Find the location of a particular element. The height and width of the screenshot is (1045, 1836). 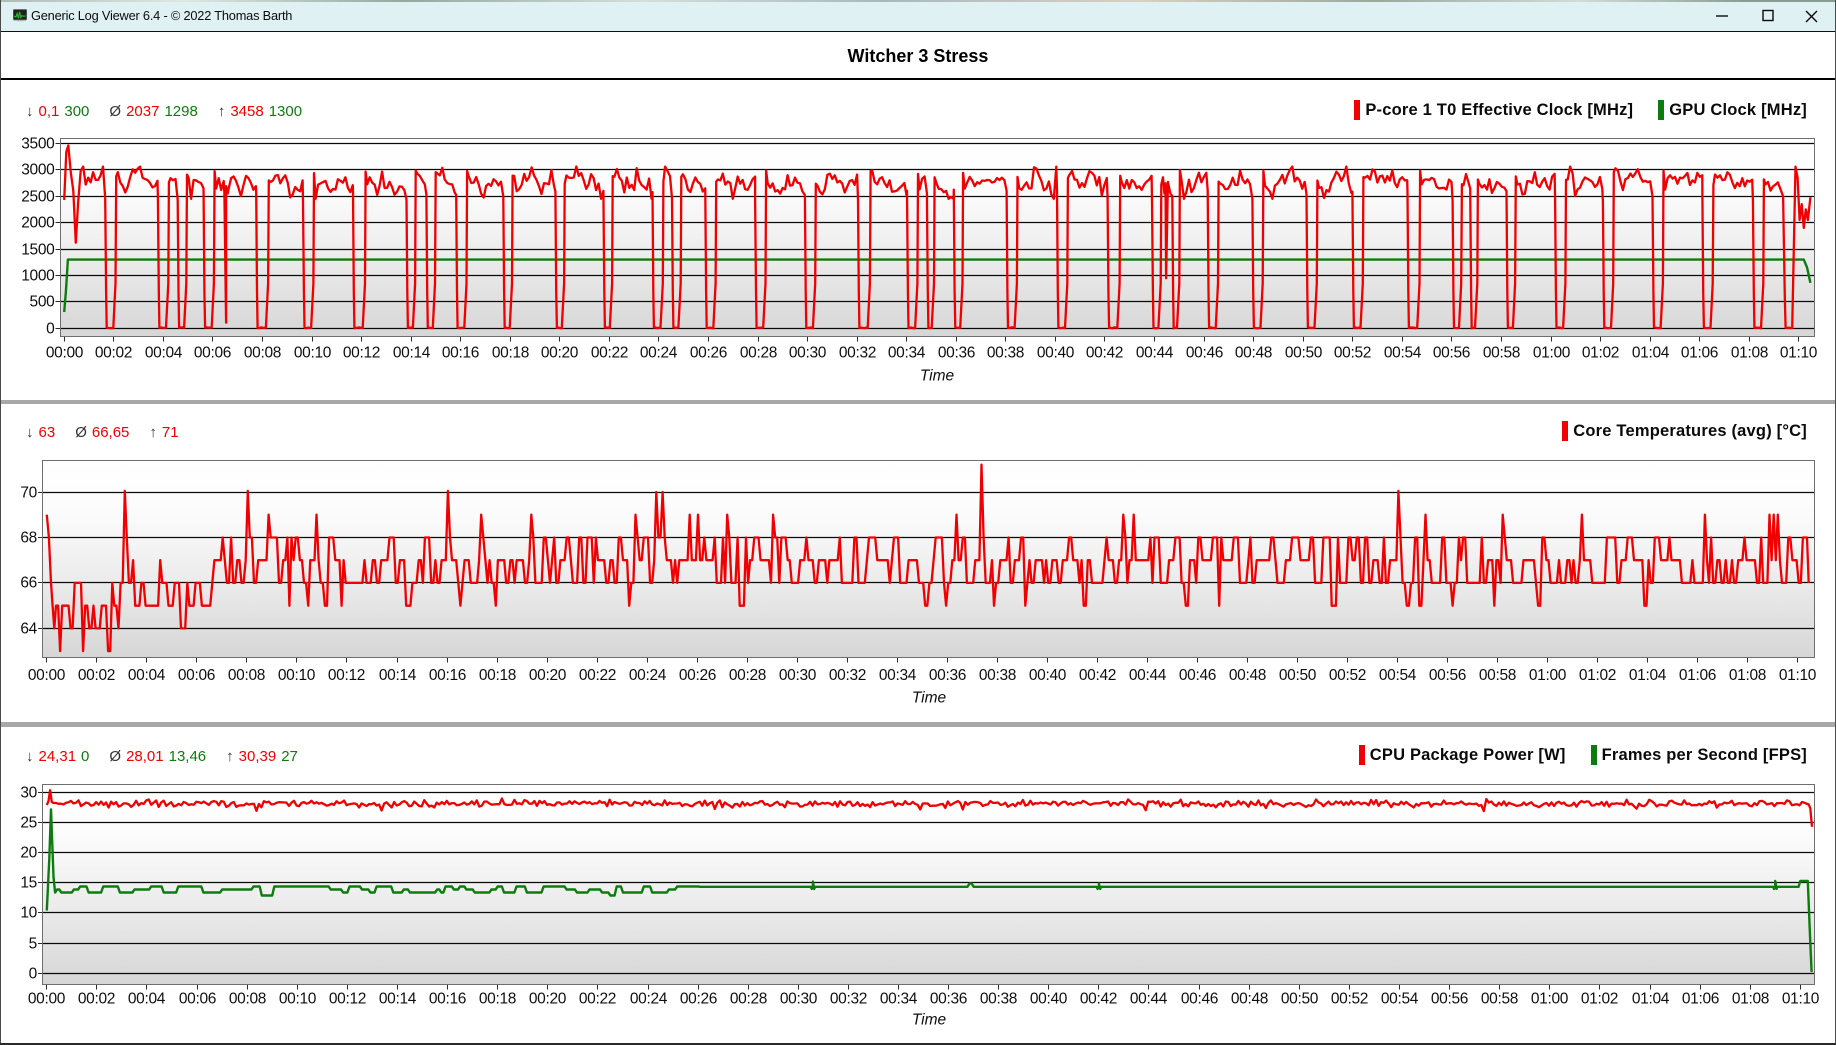

svg-text: 64 is located at coordinates (28, 629).